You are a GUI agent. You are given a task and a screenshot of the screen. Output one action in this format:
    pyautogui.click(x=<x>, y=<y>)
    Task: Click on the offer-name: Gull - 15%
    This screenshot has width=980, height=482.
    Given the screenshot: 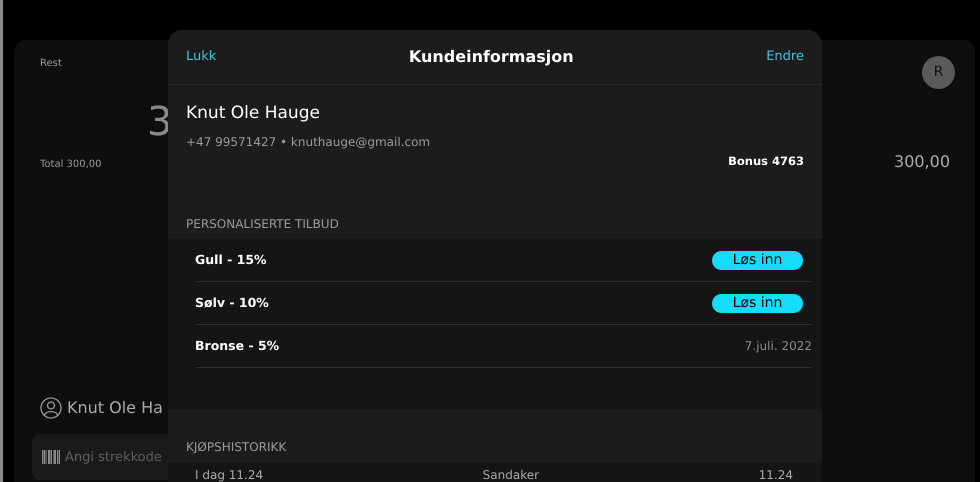 What is the action you would take?
    pyautogui.click(x=231, y=259)
    